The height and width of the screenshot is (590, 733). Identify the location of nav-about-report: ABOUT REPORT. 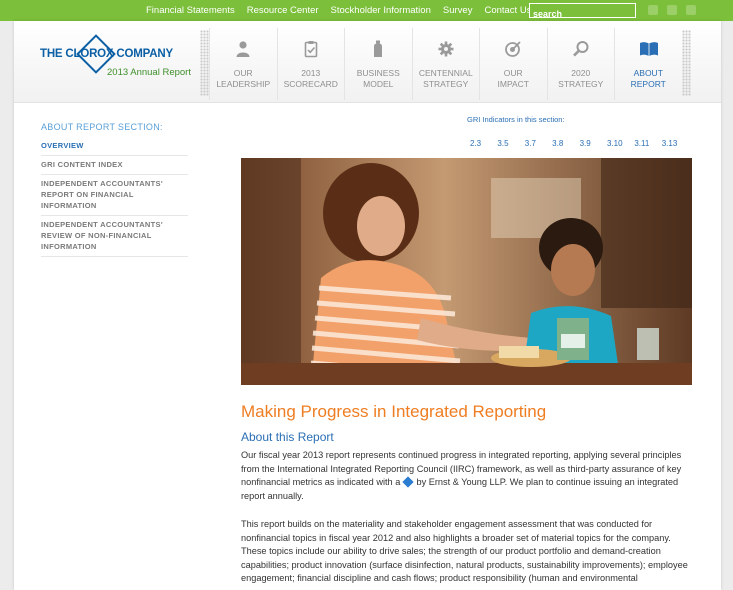
(648, 64).